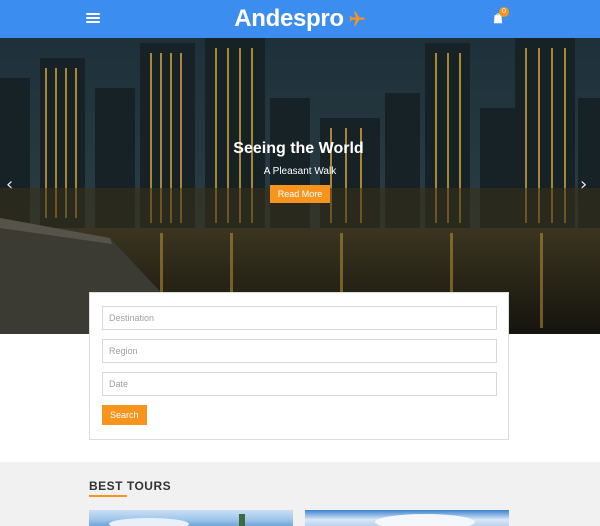 Image resolution: width=600 pixels, height=526 pixels. Describe the element at coordinates (357, 18) in the screenshot. I see `plane-icon` at that location.